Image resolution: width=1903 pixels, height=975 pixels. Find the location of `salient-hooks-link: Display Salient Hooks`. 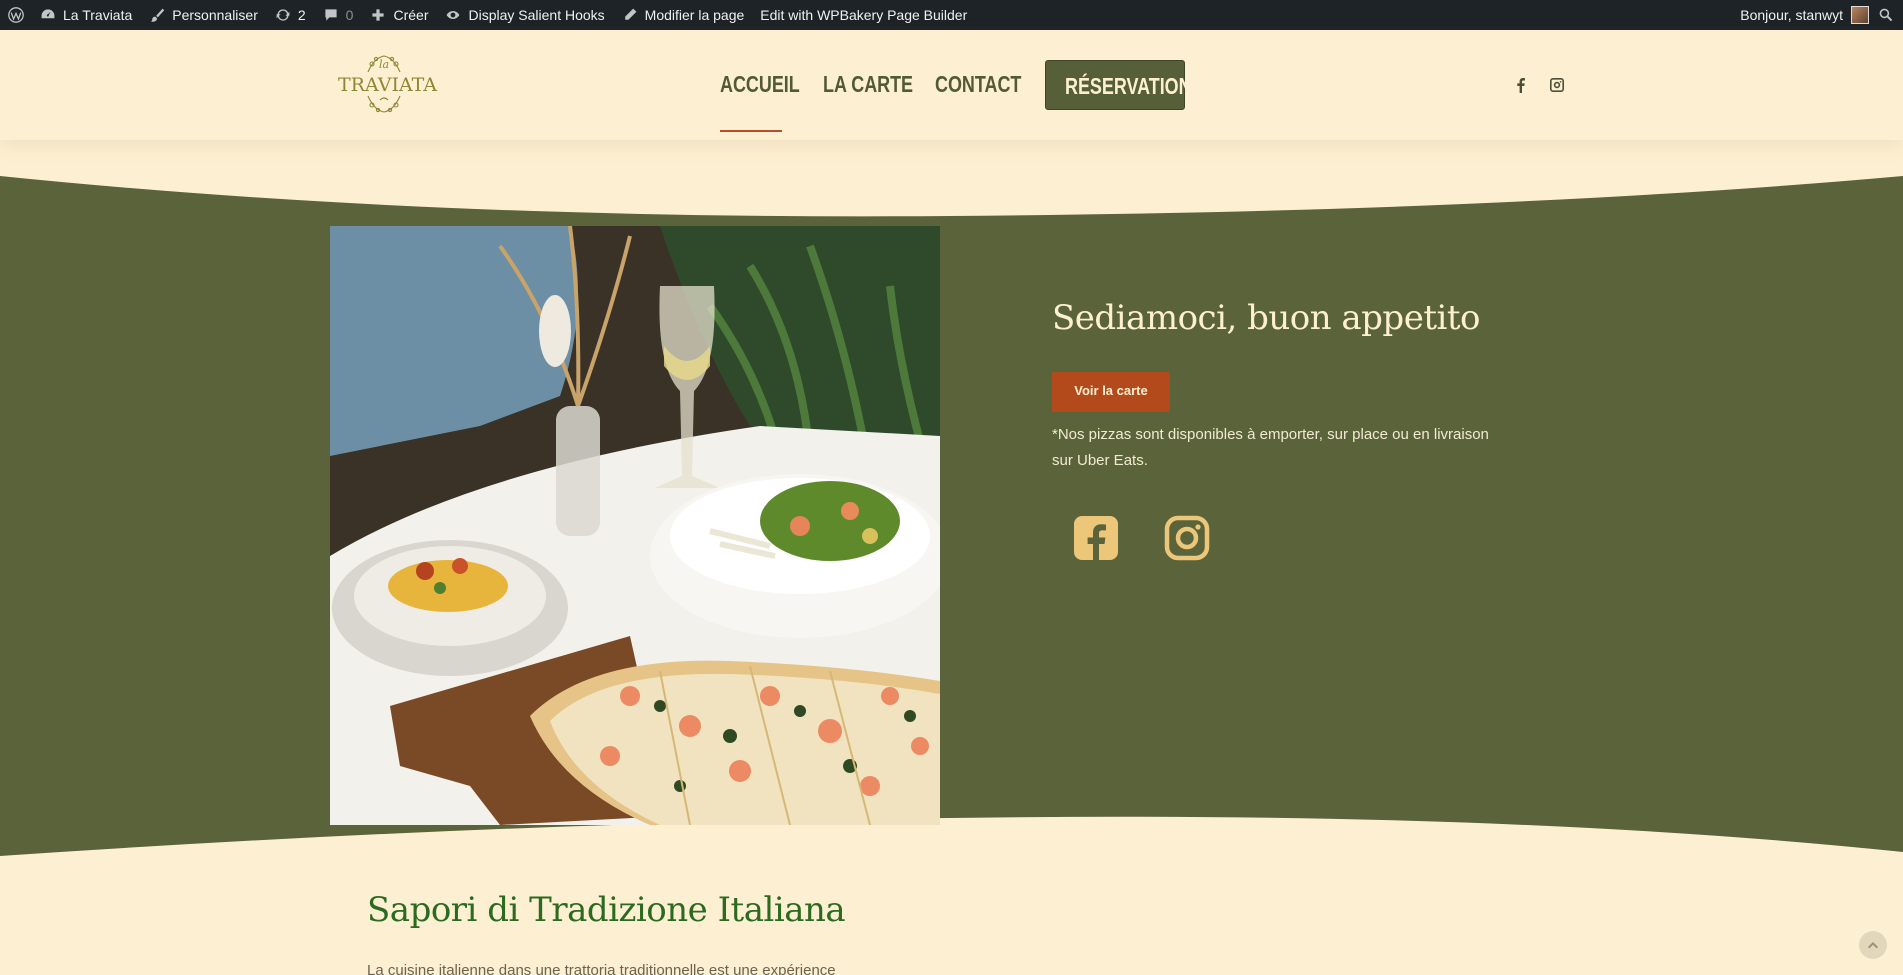

salient-hooks-link: Display Salient Hooks is located at coordinates (524, 15).